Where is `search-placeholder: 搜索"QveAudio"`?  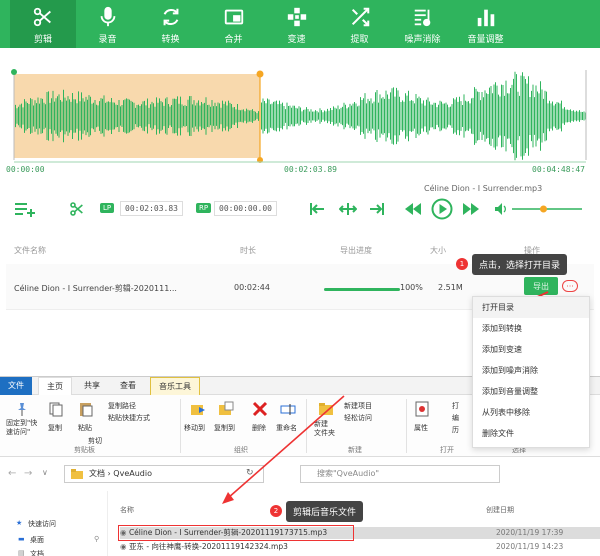 search-placeholder: 搜索"QveAudio" is located at coordinates (348, 473).